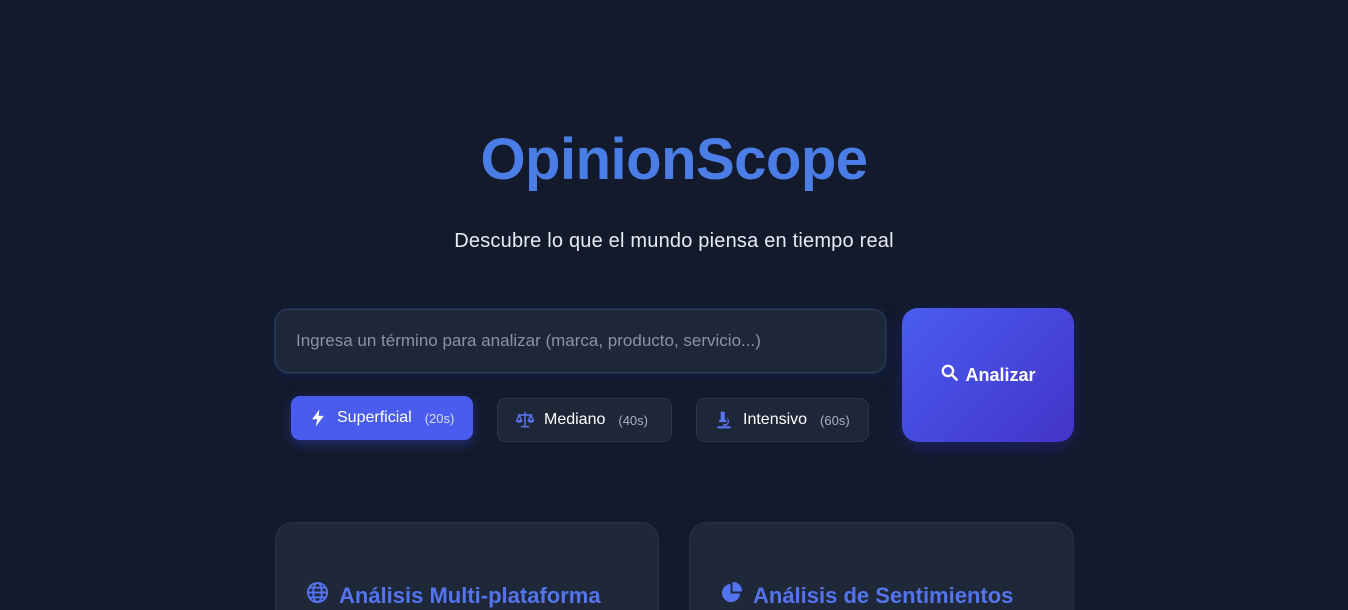  What do you see at coordinates (580, 341) in the screenshot?
I see `search-input` at bounding box center [580, 341].